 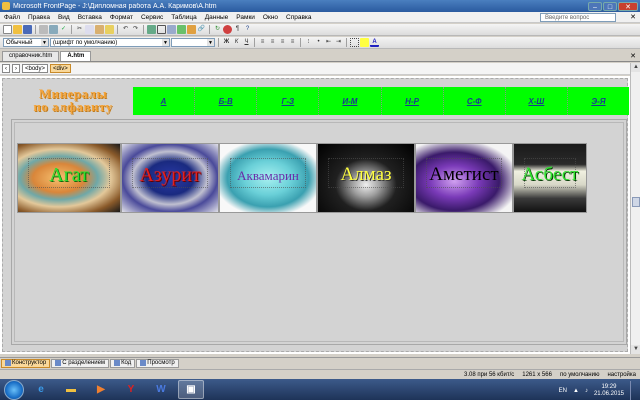 I want to click on menu-format: Формат, so click(x=121, y=17).